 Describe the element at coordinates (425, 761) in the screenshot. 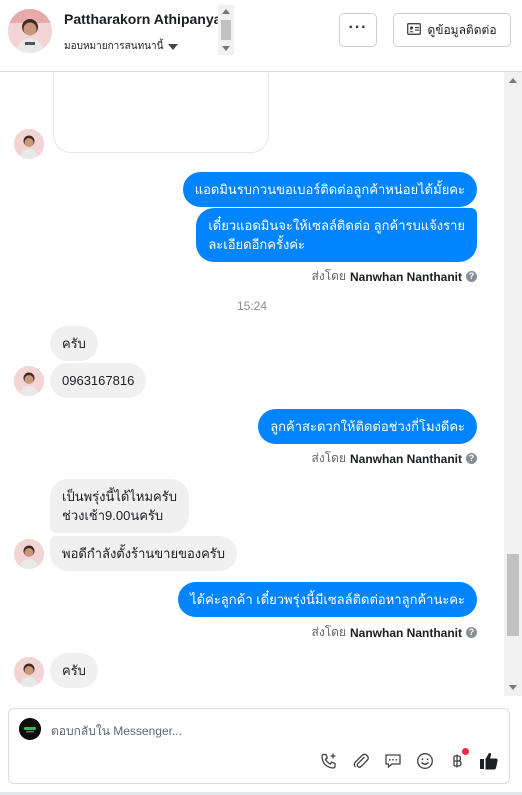

I see `emoji-icon` at that location.